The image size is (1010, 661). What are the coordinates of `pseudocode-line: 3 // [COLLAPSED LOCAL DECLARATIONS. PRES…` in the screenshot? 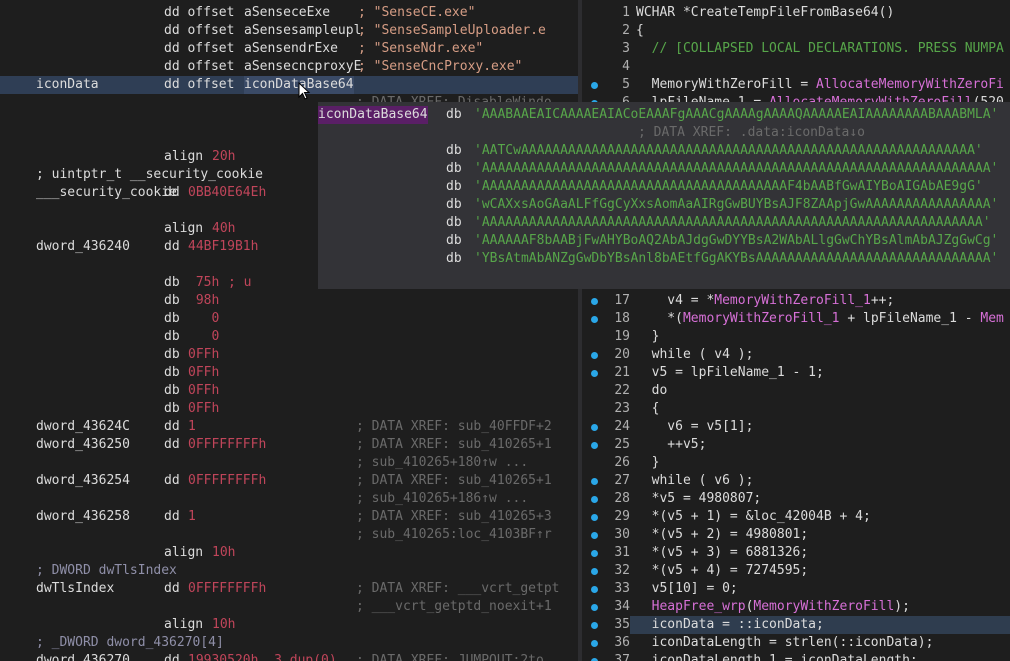 It's located at (796, 49).